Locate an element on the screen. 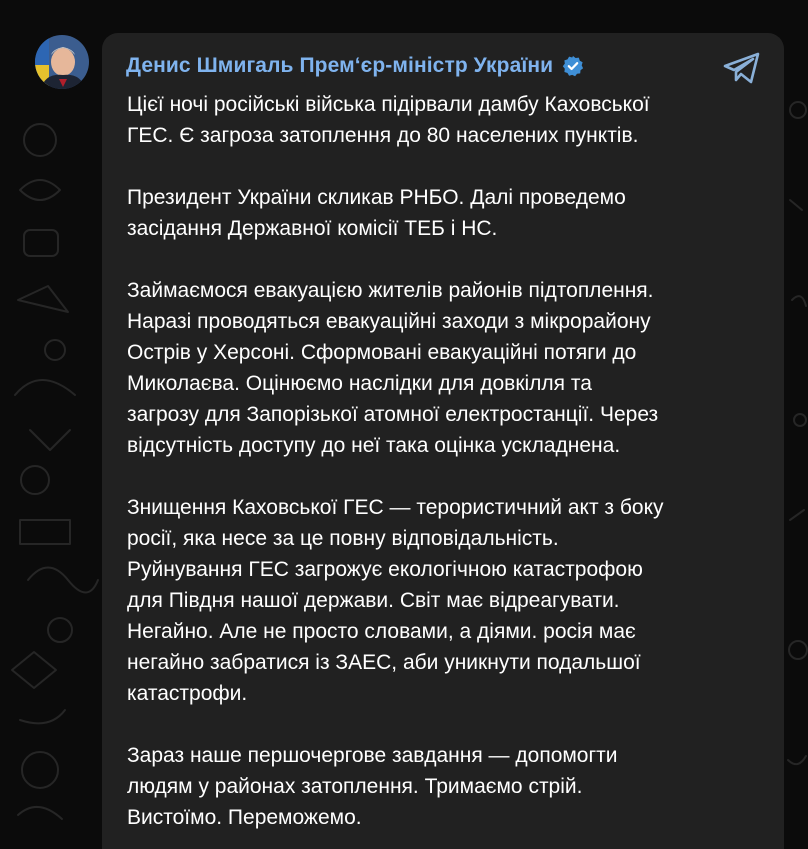  message-header: Денис Шмигаль Прем‘єр-міністр України is located at coordinates (355, 66).